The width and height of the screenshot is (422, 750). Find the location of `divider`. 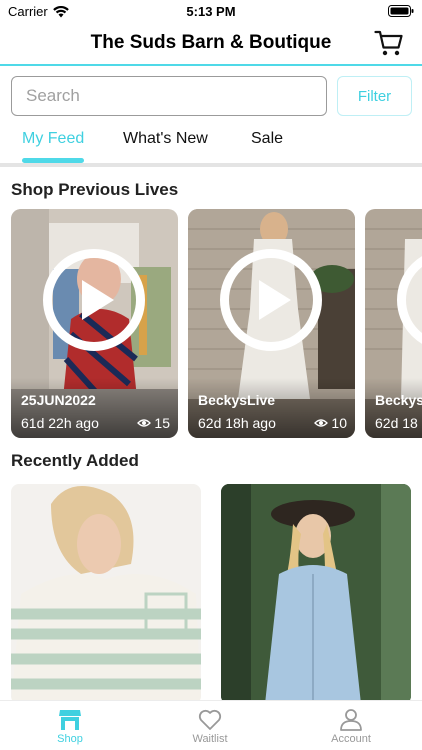

divider is located at coordinates (211, 165).